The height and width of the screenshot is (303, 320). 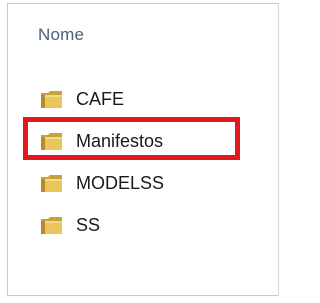 What do you see at coordinates (88, 224) in the screenshot?
I see `folder-label: SS` at bounding box center [88, 224].